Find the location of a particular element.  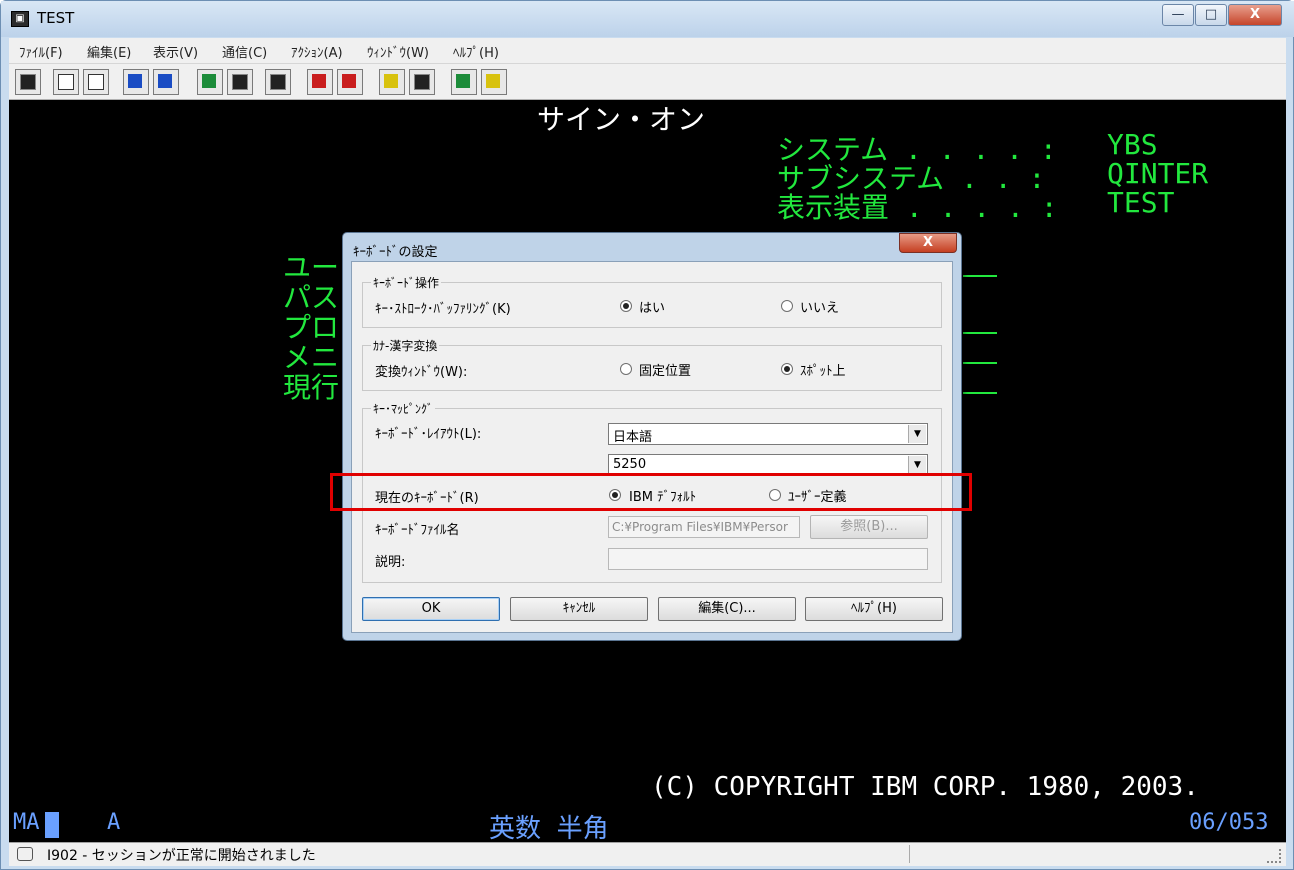

buffering-yes-radio is located at coordinates (626, 306).